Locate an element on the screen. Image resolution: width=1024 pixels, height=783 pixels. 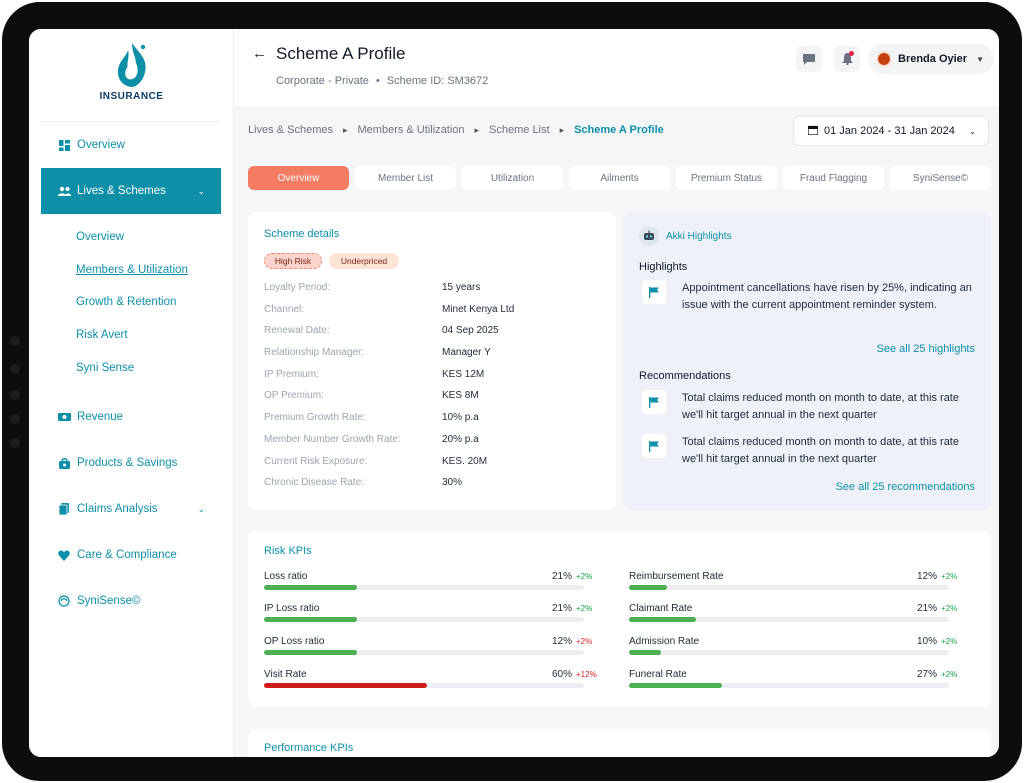
user-name: Brenda Oyier is located at coordinates (933, 59).